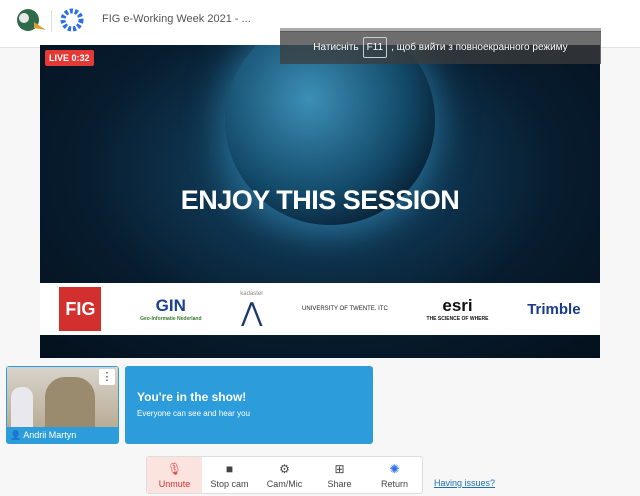 This screenshot has width=640, height=496. What do you see at coordinates (554, 309) in the screenshot?
I see `trimble-logo: Trimble` at bounding box center [554, 309].